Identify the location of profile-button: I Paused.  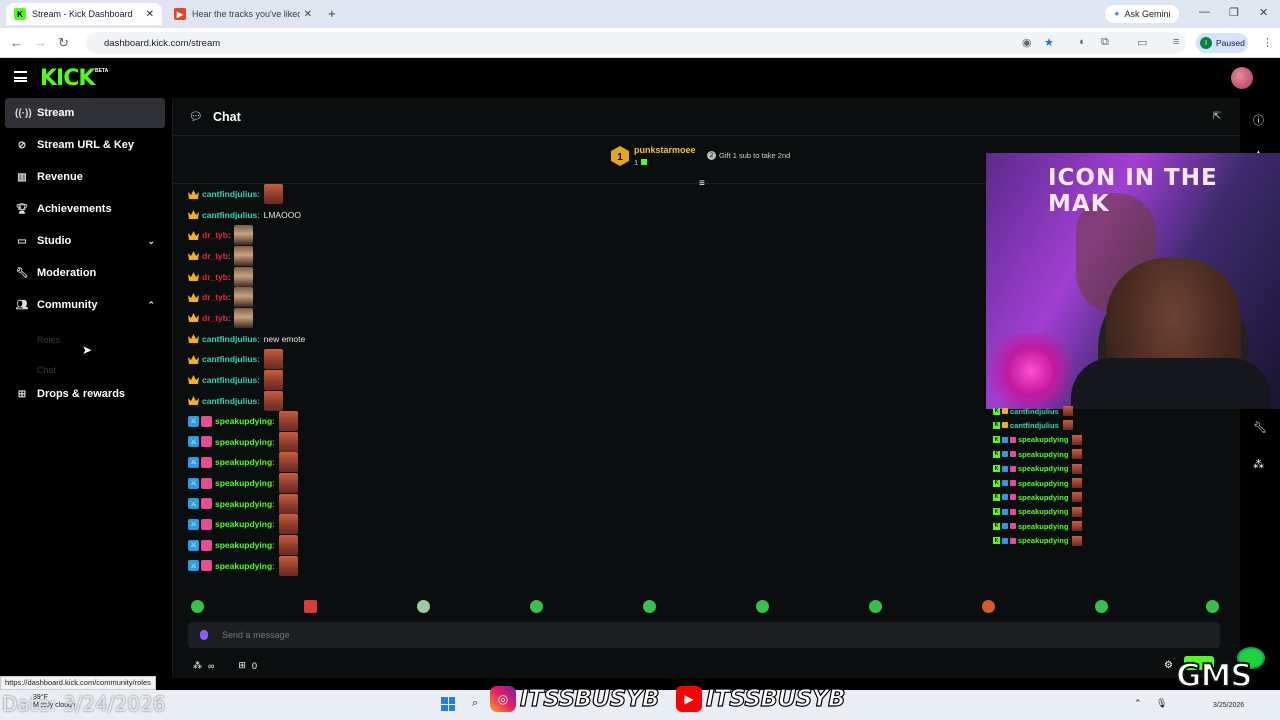
(1222, 43).